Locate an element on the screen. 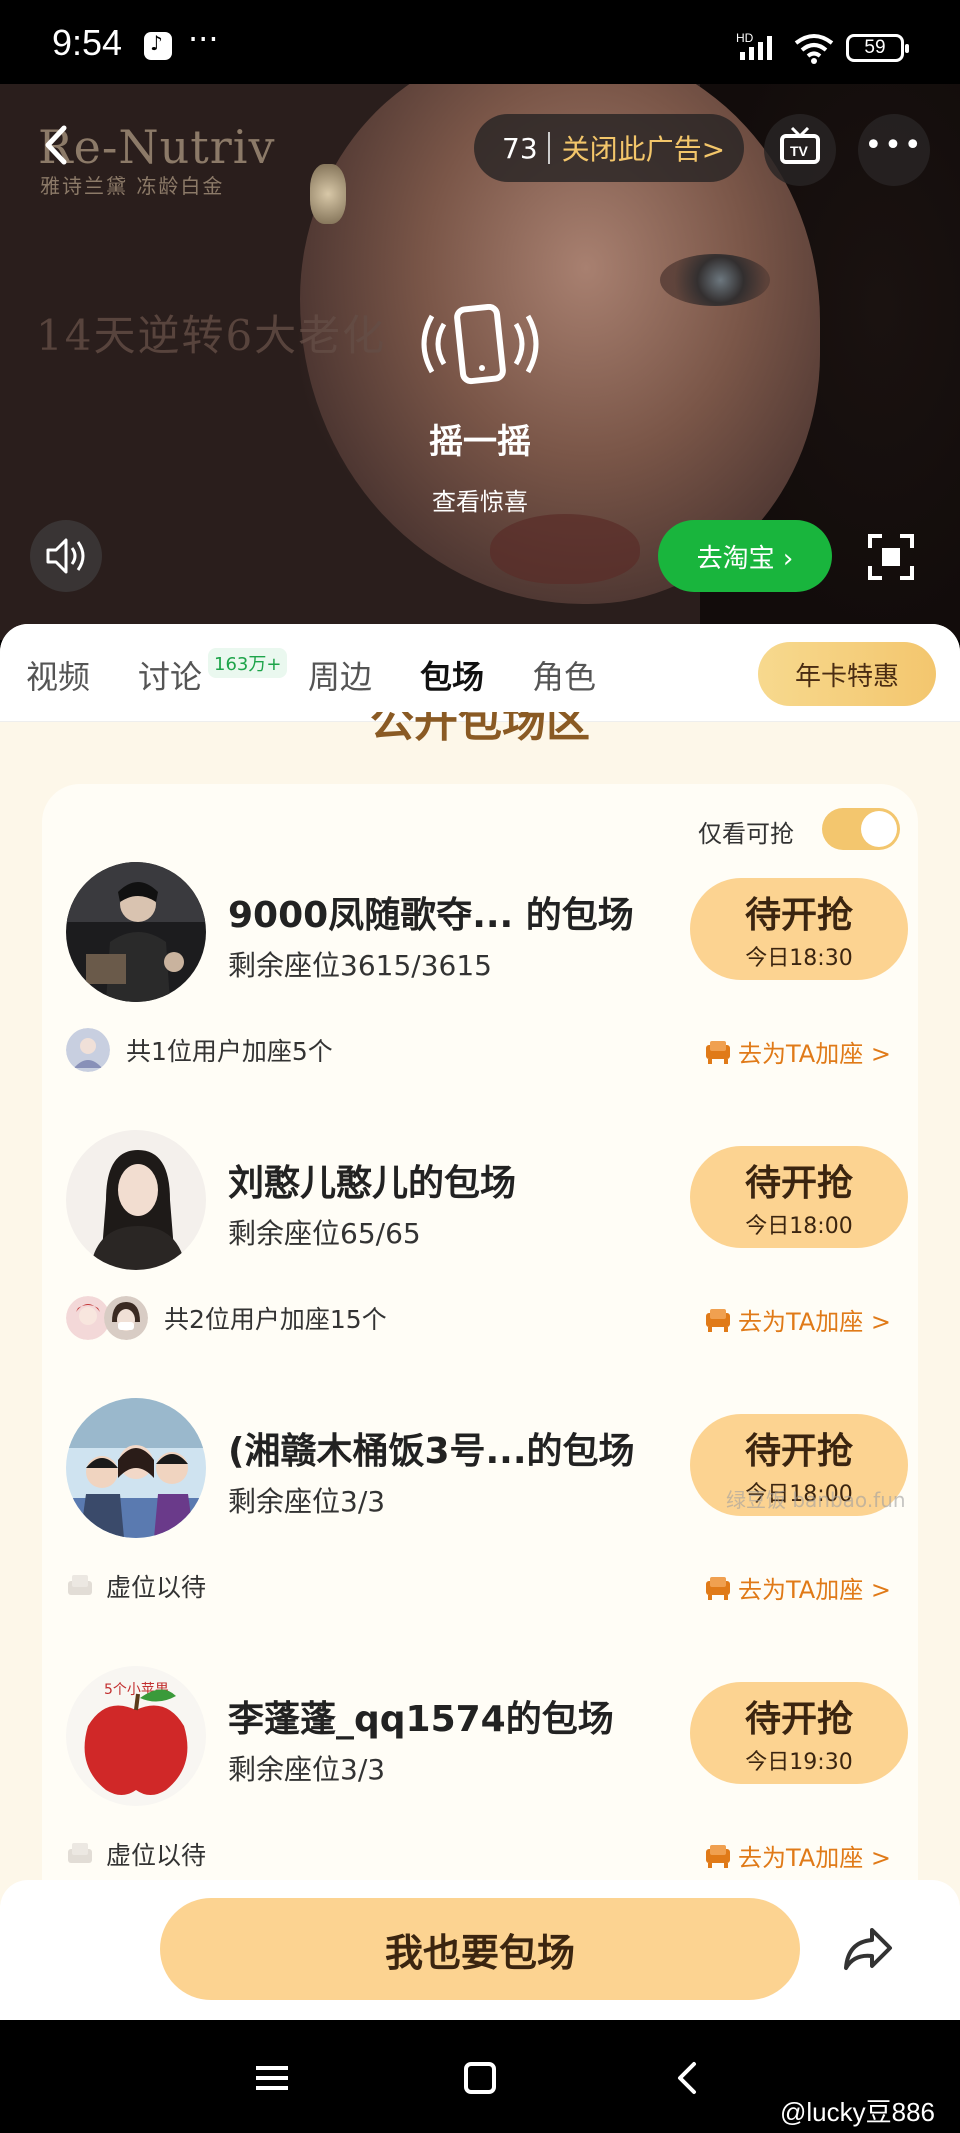  create-screening-button: 我也要包场 is located at coordinates (480, 1949).